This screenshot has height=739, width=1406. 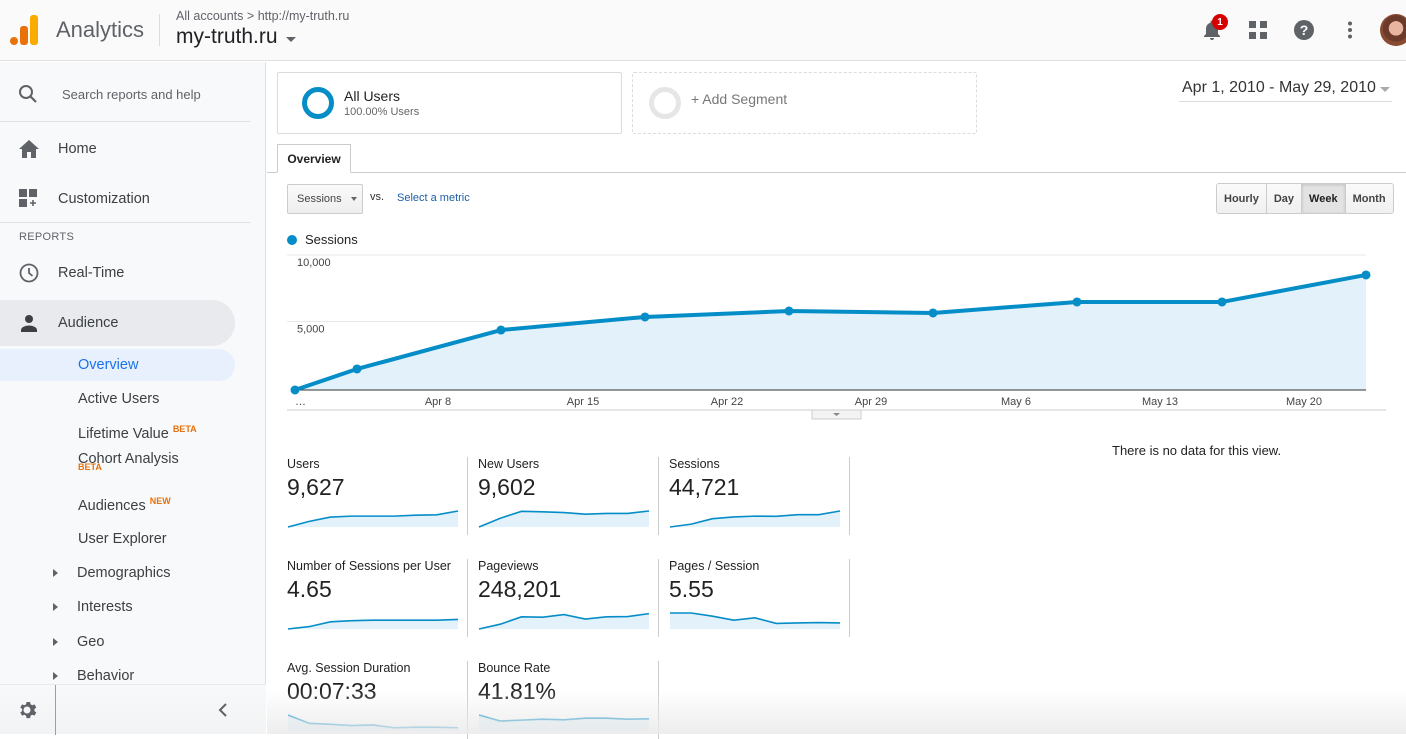 What do you see at coordinates (568, 700) in the screenshot?
I see `metric-tile: Bounce Rate 41.81%` at bounding box center [568, 700].